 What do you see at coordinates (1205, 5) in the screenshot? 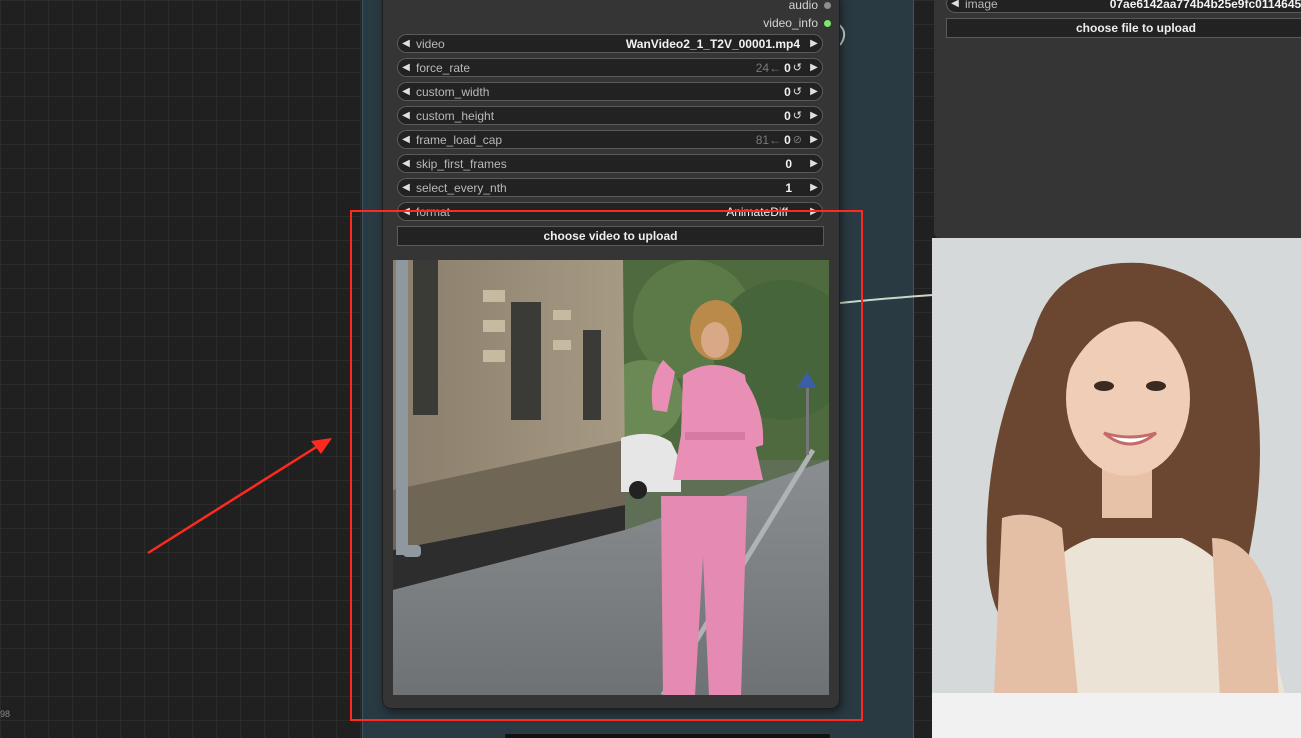
I see `widget-value: 07ae6142aa774b4b25e9fc0114645` at bounding box center [1205, 5].